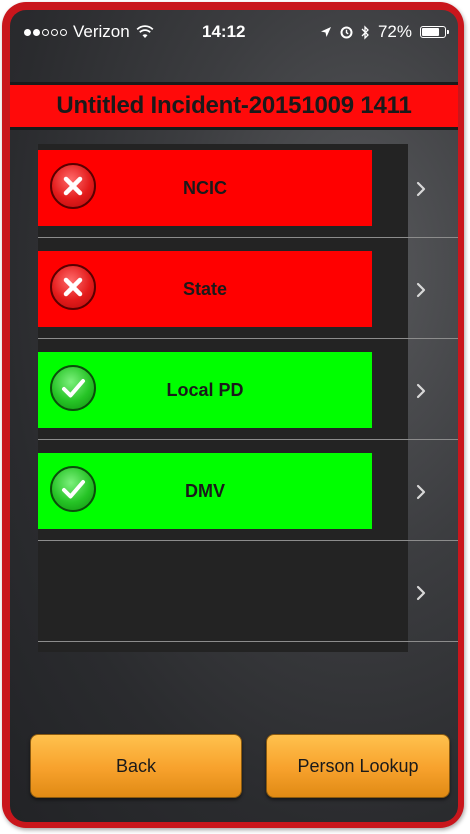  What do you see at coordinates (224, 31) in the screenshot?
I see `status-time: 14:12` at bounding box center [224, 31].